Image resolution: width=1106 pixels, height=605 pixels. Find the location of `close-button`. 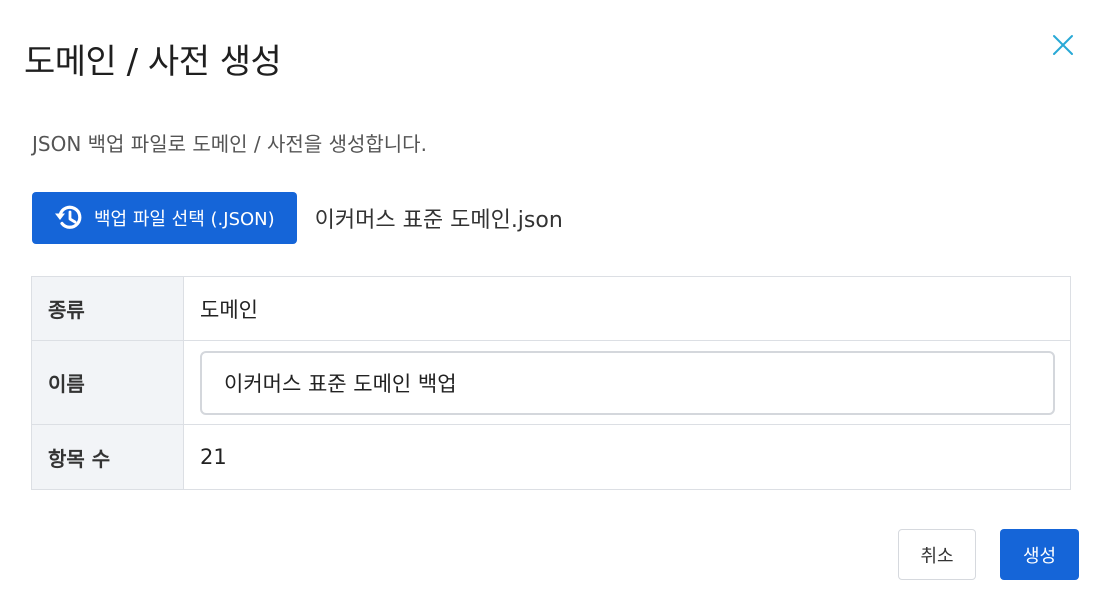

close-button is located at coordinates (1063, 45).